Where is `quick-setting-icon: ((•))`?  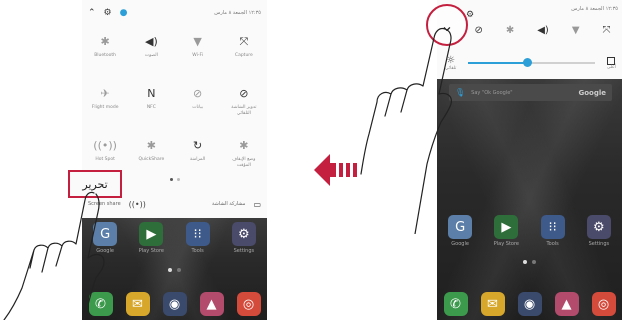 quick-setting-icon: ((•)) is located at coordinates (105, 145).